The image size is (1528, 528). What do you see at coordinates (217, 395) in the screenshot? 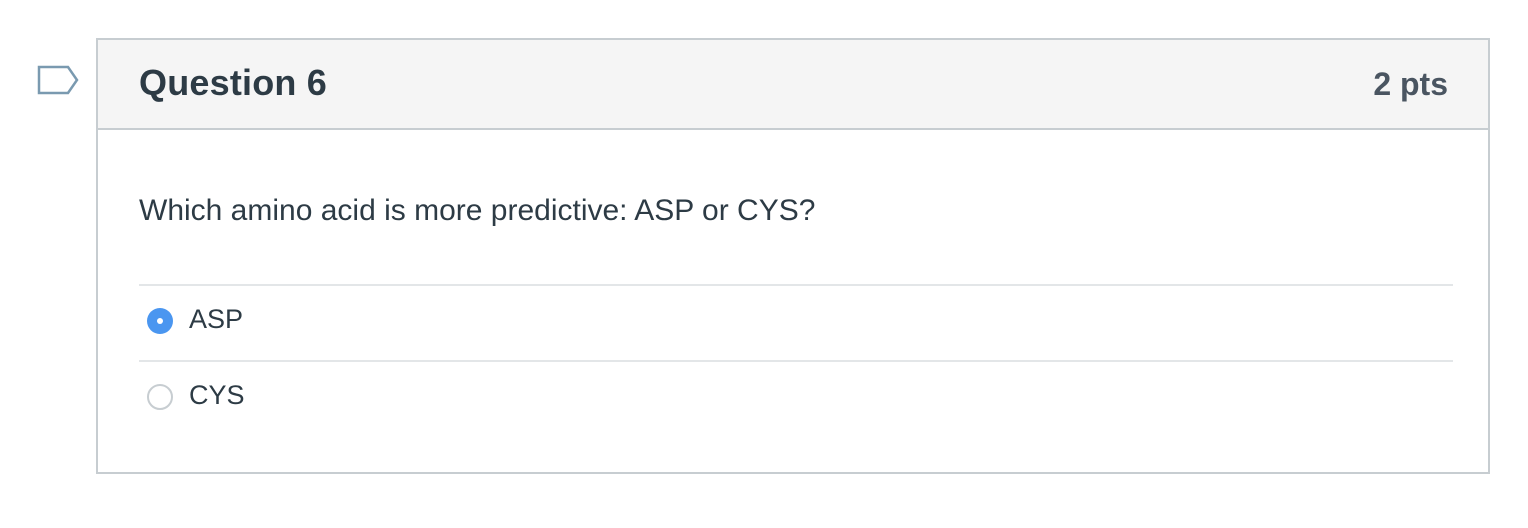
I see `answer-label: CYS` at bounding box center [217, 395].